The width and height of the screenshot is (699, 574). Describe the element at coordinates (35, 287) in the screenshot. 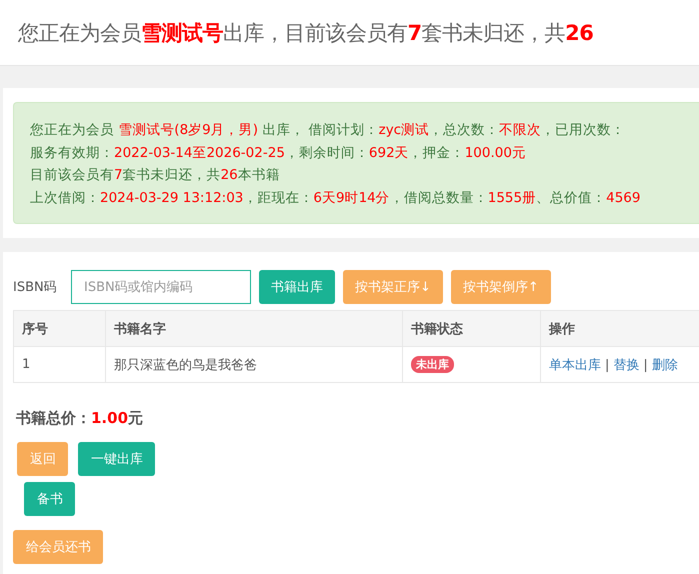

I see `isbn-label: ISBN码` at that location.